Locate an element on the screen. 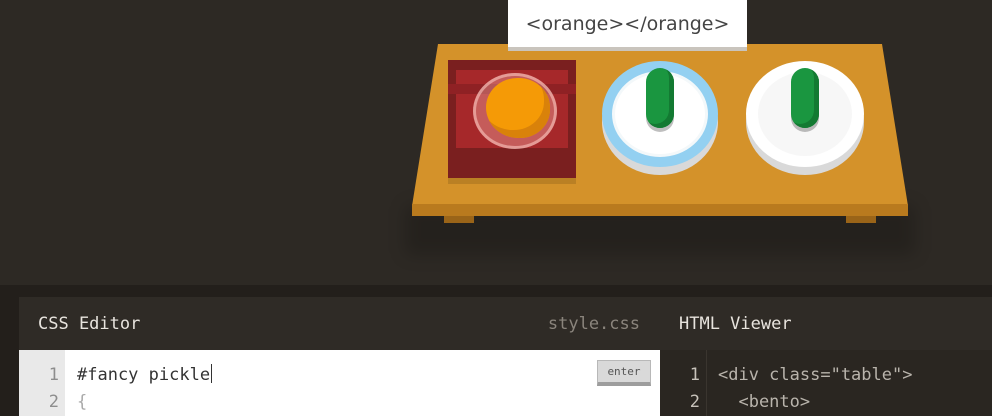 The image size is (992, 416). css-editor-body: 1 2 #fancy pickle { enter is located at coordinates (339, 383).